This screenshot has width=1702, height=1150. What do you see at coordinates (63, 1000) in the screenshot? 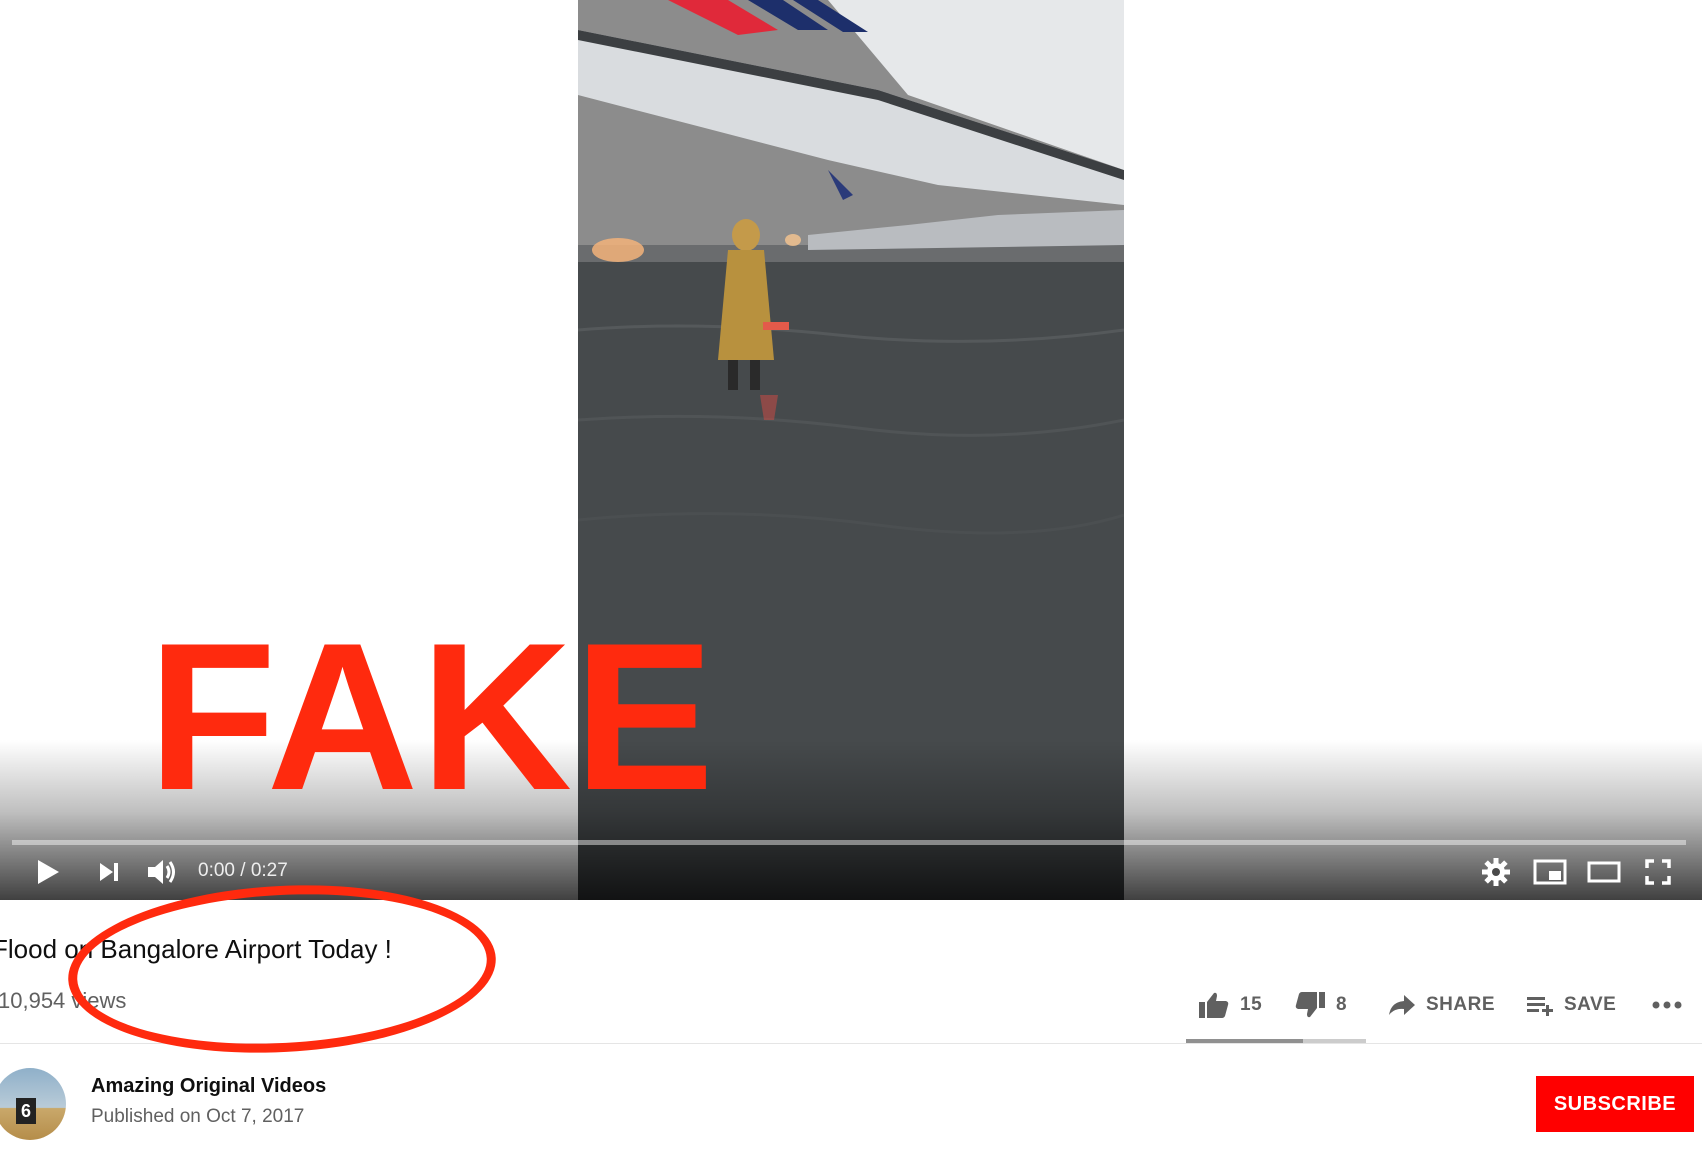
I see `view-count: 10,954 views` at bounding box center [63, 1000].